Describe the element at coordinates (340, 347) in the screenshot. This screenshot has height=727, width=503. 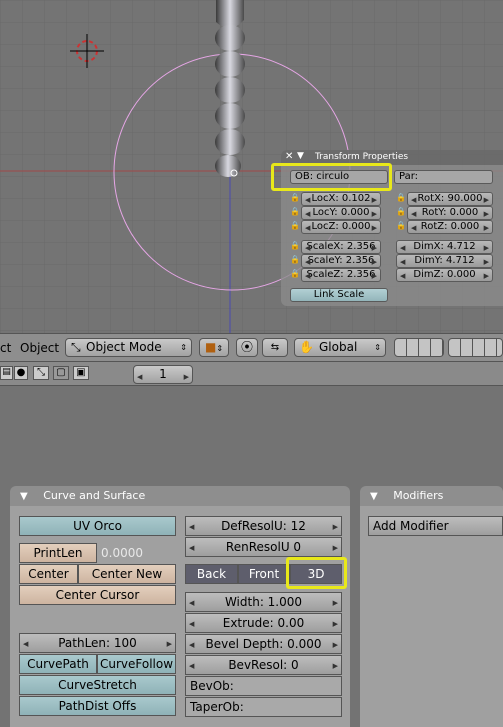
I see `orientation-selector: ✋ Global ⇕` at that location.